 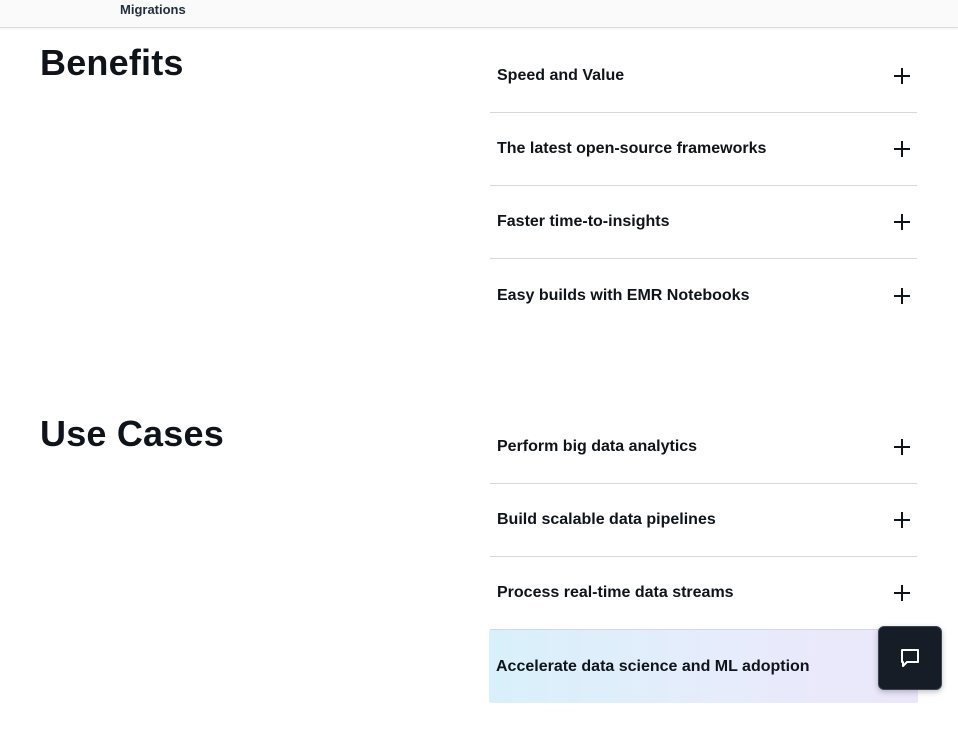 What do you see at coordinates (632, 148) in the screenshot?
I see `accordion-item-label: The latest open-source frameworks` at bounding box center [632, 148].